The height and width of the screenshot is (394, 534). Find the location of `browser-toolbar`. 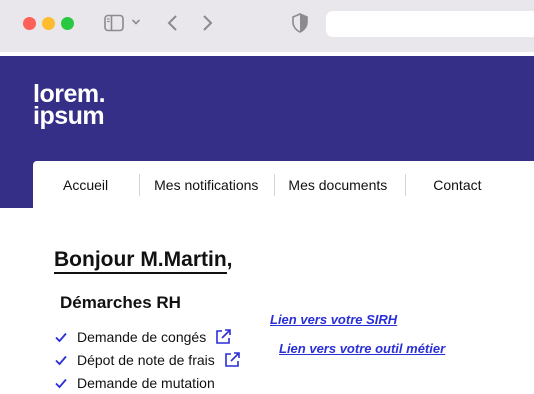

browser-toolbar is located at coordinates (267, 26).